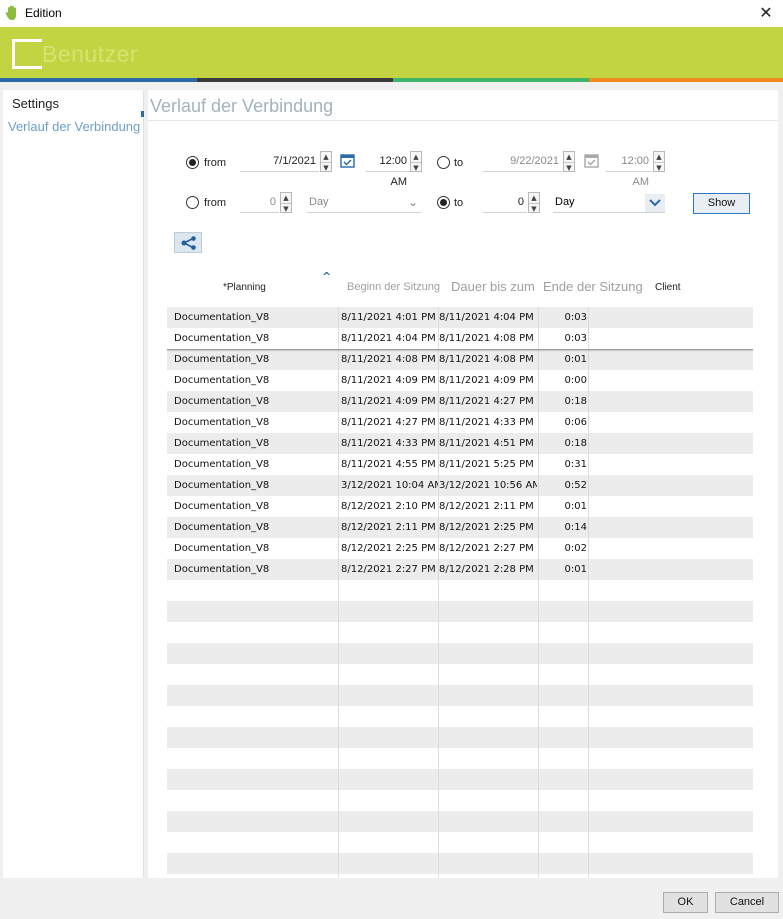  I want to click on radio-to-relative, so click(443, 202).